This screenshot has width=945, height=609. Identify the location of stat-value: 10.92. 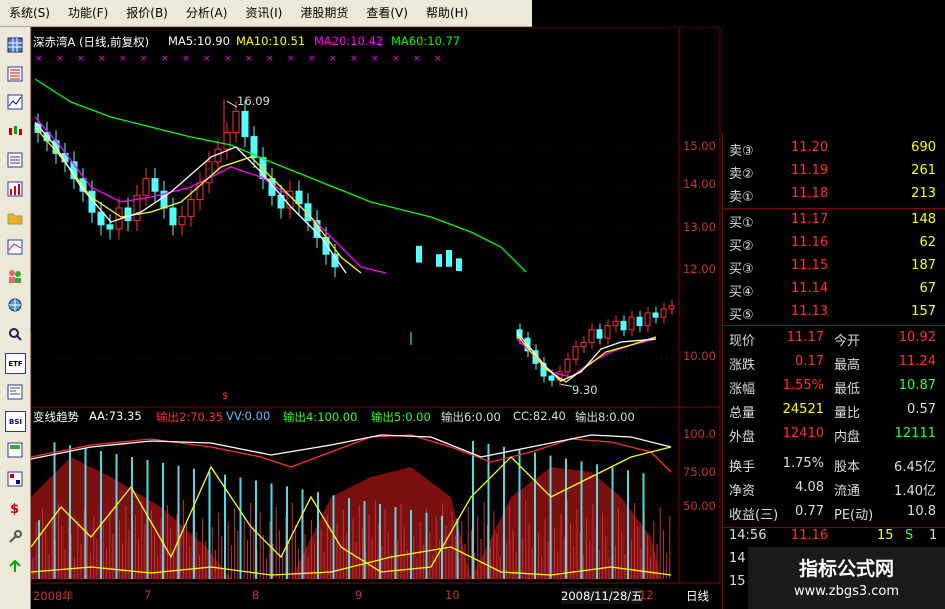
(917, 337).